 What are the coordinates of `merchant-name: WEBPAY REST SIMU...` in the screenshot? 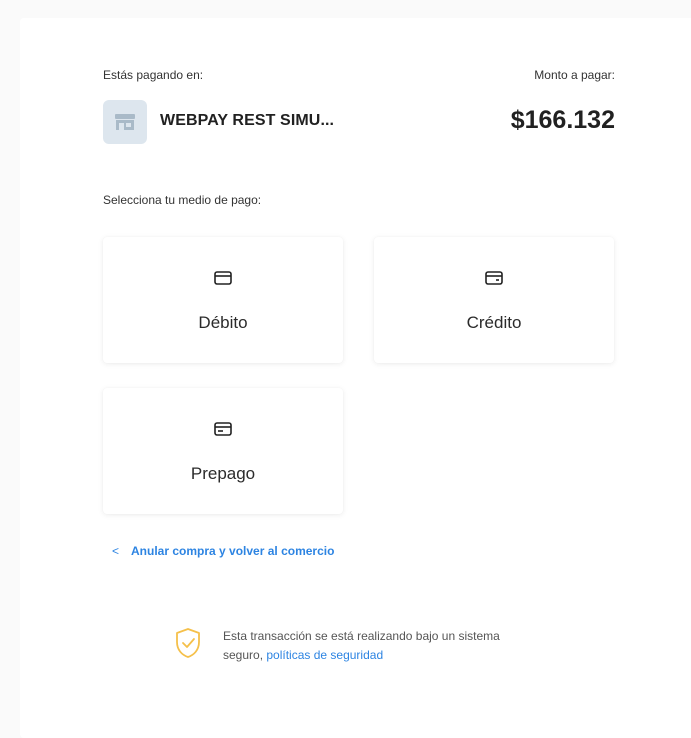 It's located at (247, 120).